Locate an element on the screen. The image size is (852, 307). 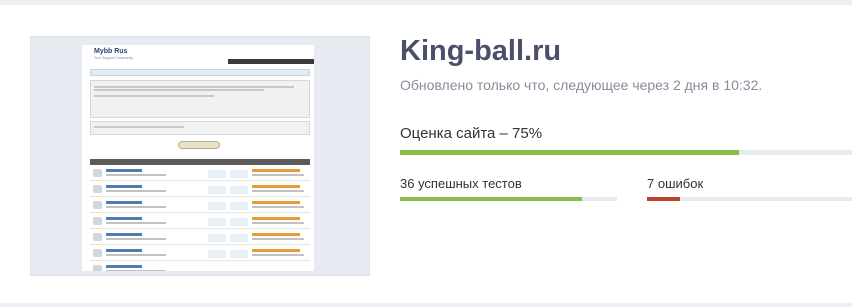
passed-tests-bar is located at coordinates (508, 199).